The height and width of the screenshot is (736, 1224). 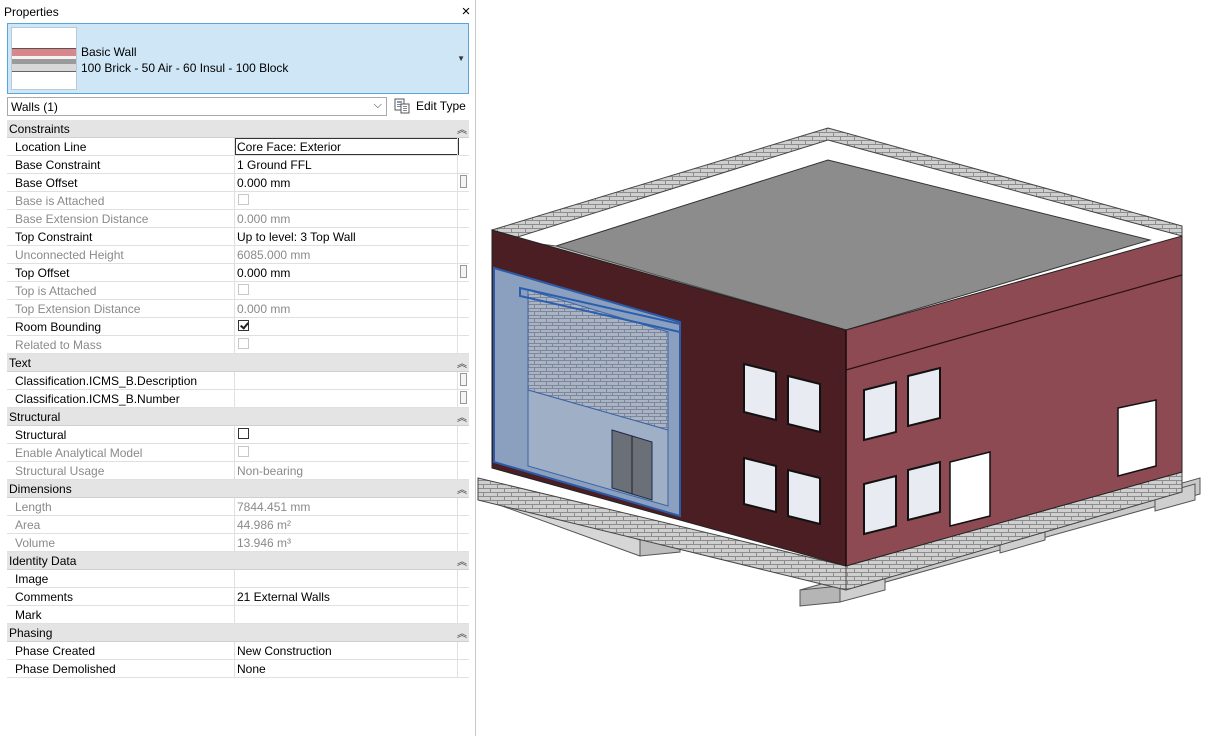 What do you see at coordinates (238, 597) in the screenshot?
I see `prop-comments: Comments 21 External Walls` at bounding box center [238, 597].